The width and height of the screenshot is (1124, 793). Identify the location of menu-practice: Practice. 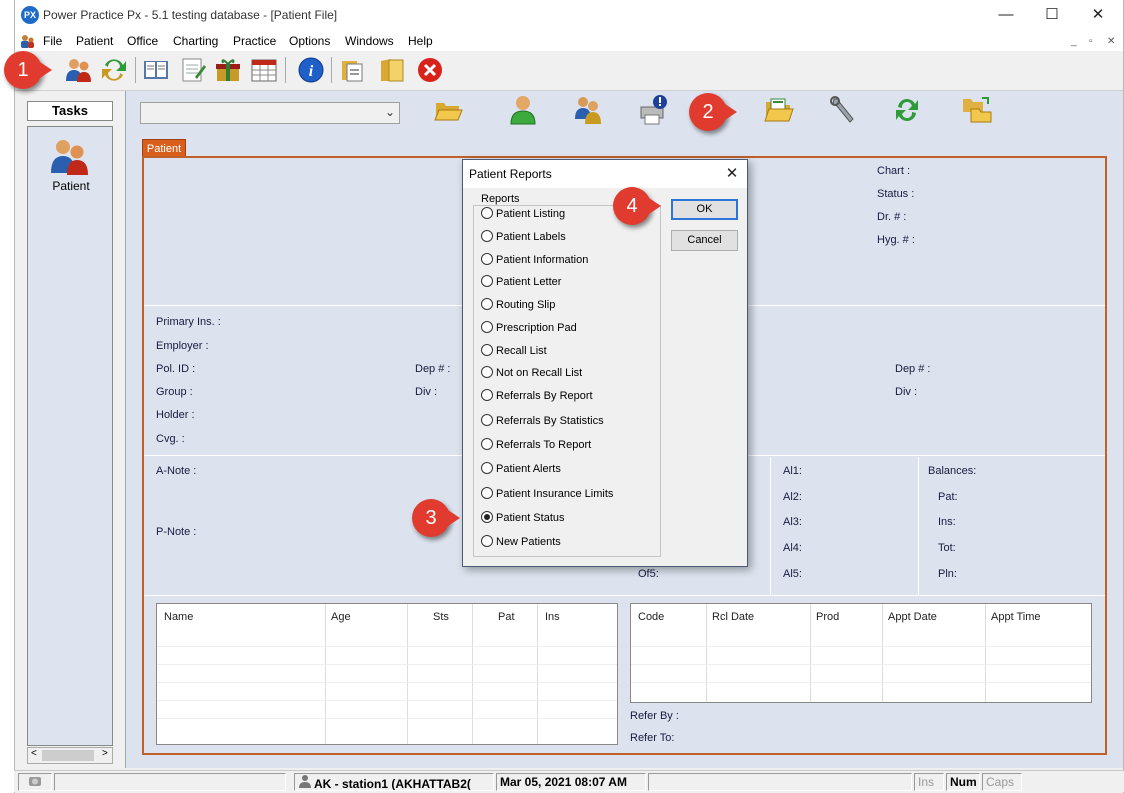
(254, 41).